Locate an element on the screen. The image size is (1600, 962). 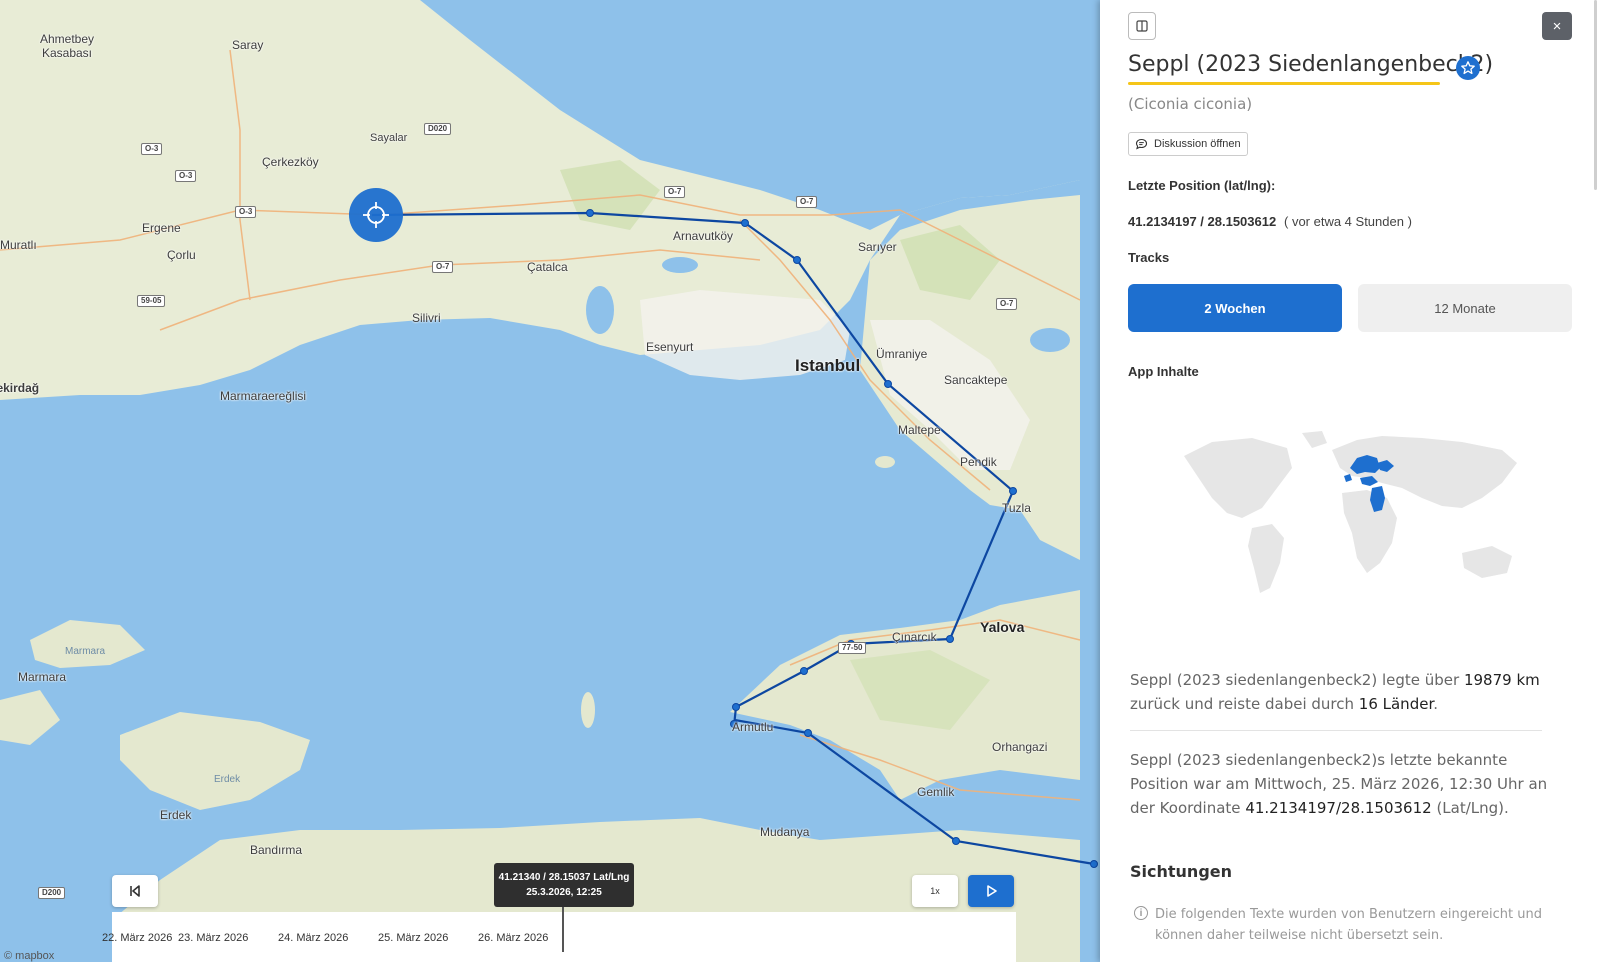
place-label: Gemlik is located at coordinates (936, 792).